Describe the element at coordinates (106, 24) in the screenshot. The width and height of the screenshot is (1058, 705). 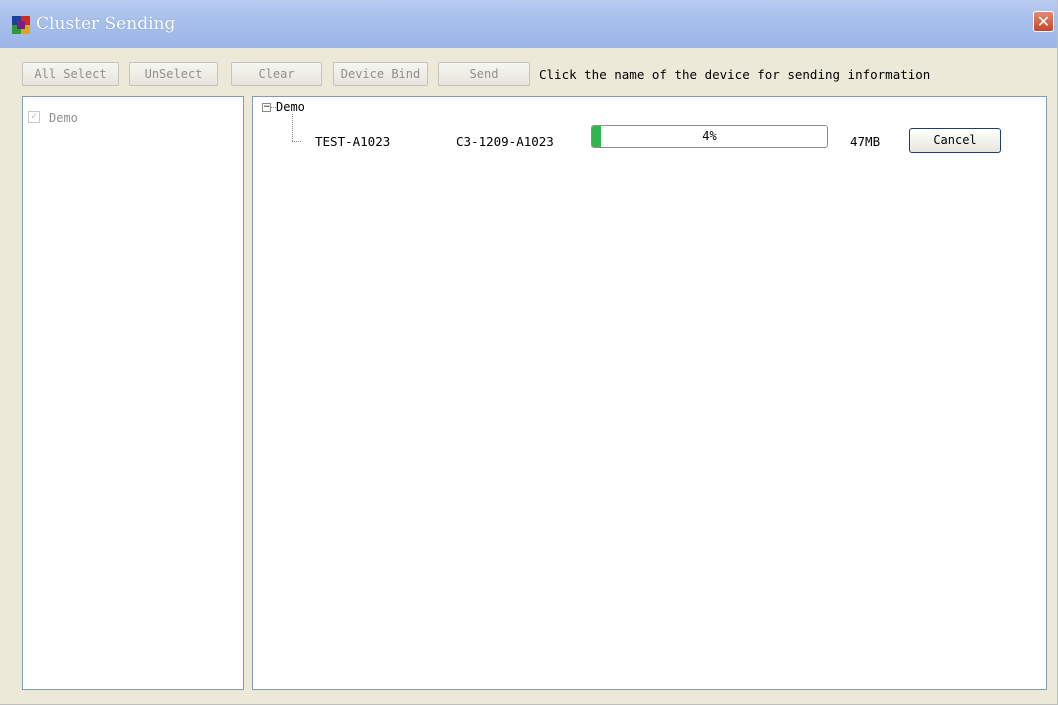
I see `window-title: Cluster Sending` at that location.